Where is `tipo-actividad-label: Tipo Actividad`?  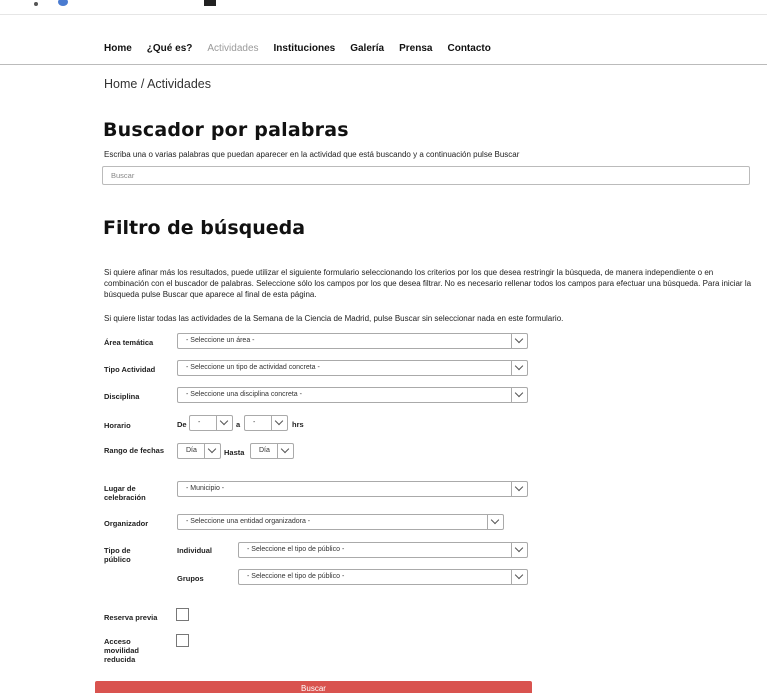
tipo-actividad-label: Tipo Actividad is located at coordinates (130, 369).